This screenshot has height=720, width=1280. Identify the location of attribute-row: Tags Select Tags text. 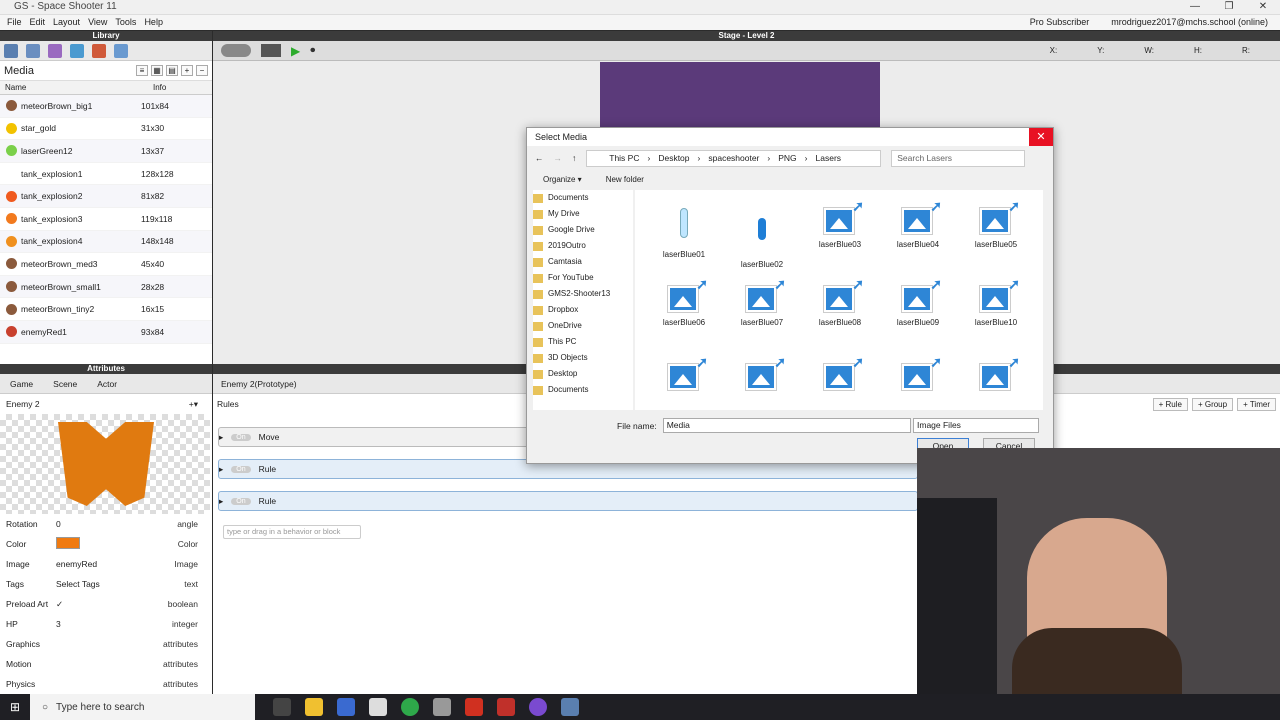
(106, 584).